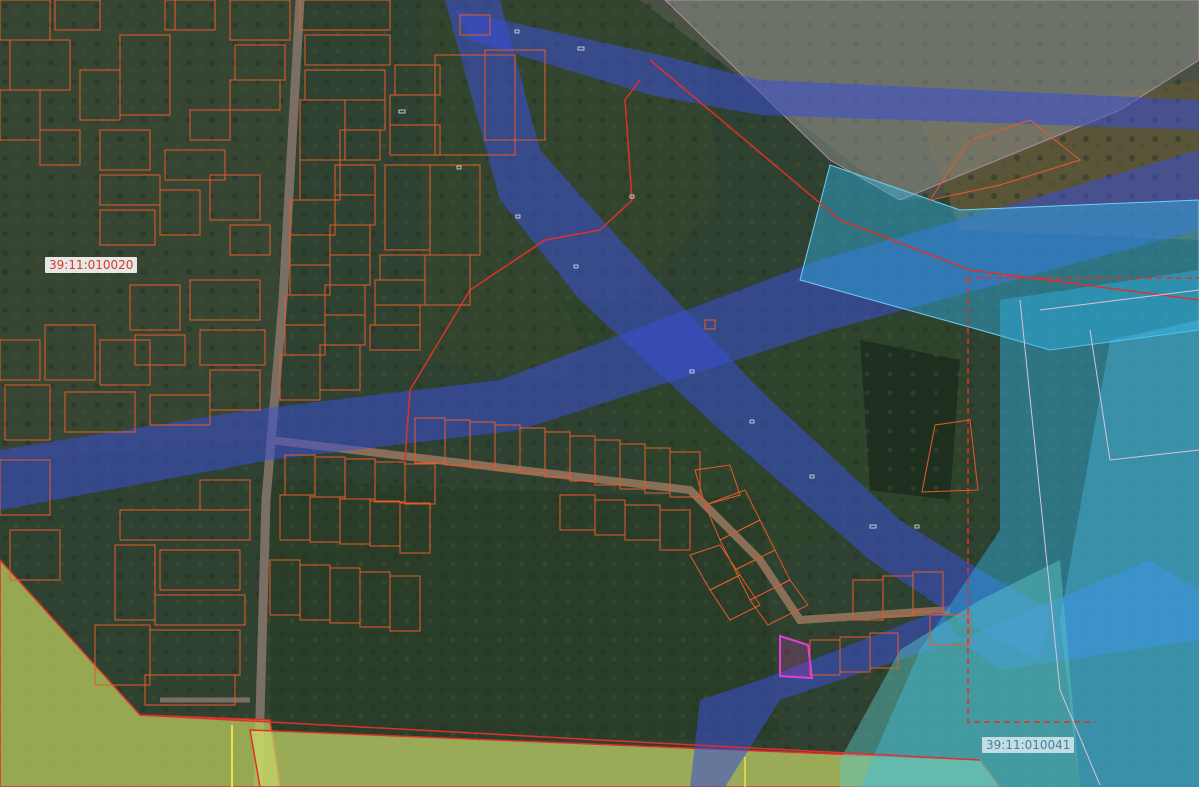 This screenshot has width=1199, height=787. Describe the element at coordinates (1028, 745) in the screenshot. I see `cadastral-quarter-label-east: 39:11:010041` at that location.